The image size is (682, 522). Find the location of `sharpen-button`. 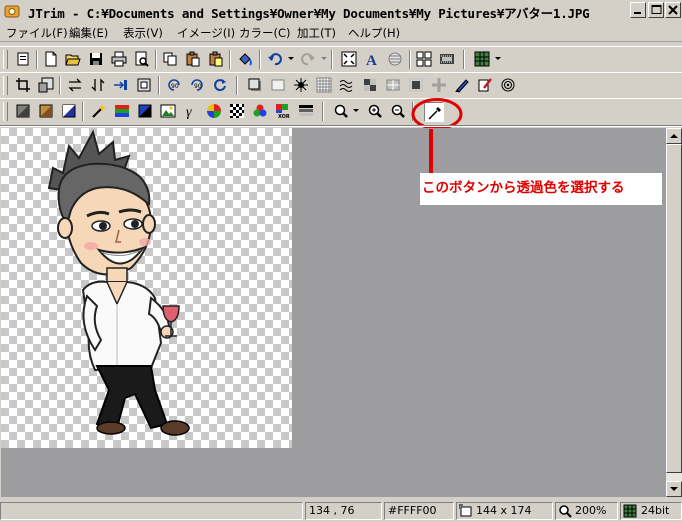

sharpen-button is located at coordinates (439, 85).